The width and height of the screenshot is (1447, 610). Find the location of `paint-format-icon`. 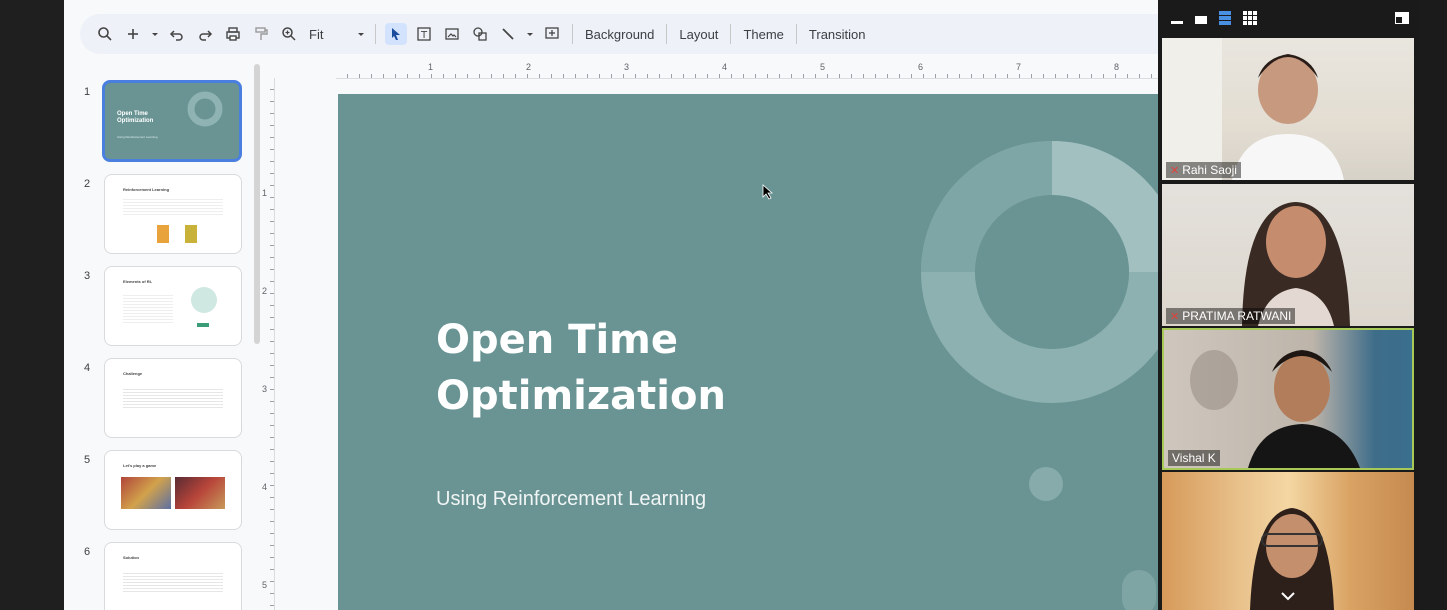

paint-format-icon is located at coordinates (261, 34).